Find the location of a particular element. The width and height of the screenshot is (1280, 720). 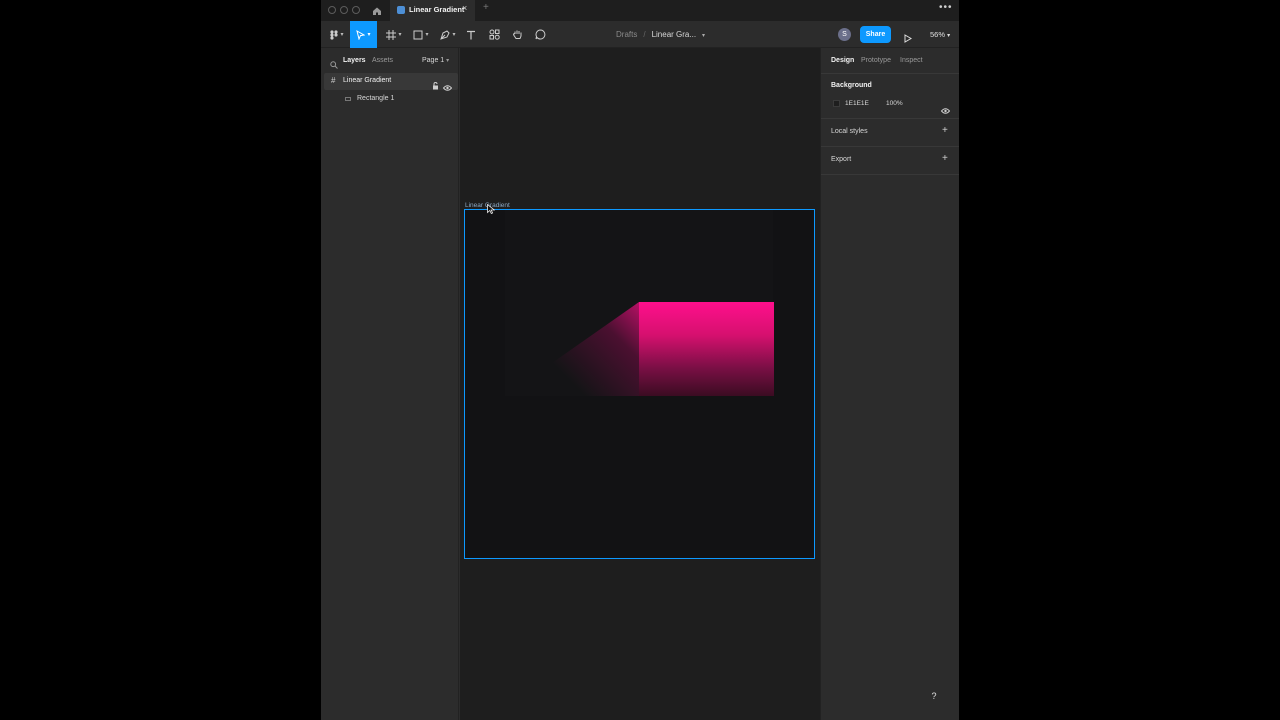

page-selector: Page 1 ▾ is located at coordinates (435, 60).